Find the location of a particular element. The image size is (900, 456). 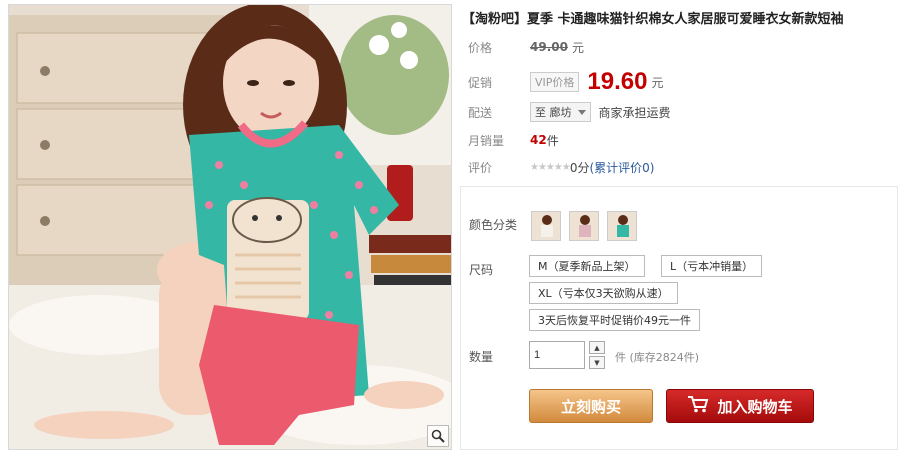

zoom-button is located at coordinates (438, 436).